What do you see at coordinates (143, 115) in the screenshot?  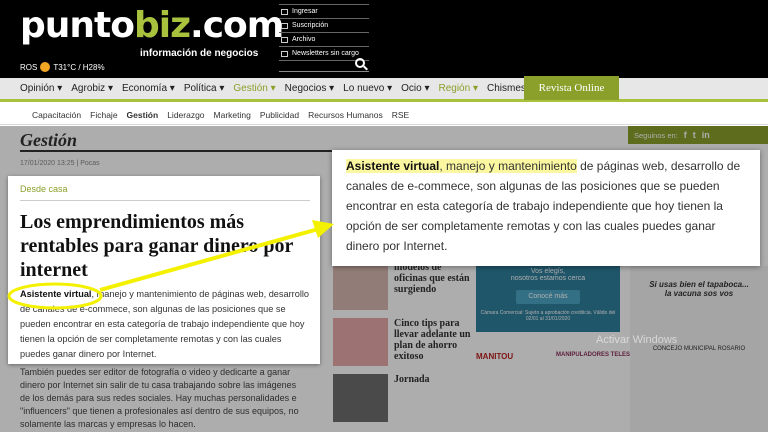 I see `subnav-gestion: Gestión` at bounding box center [143, 115].